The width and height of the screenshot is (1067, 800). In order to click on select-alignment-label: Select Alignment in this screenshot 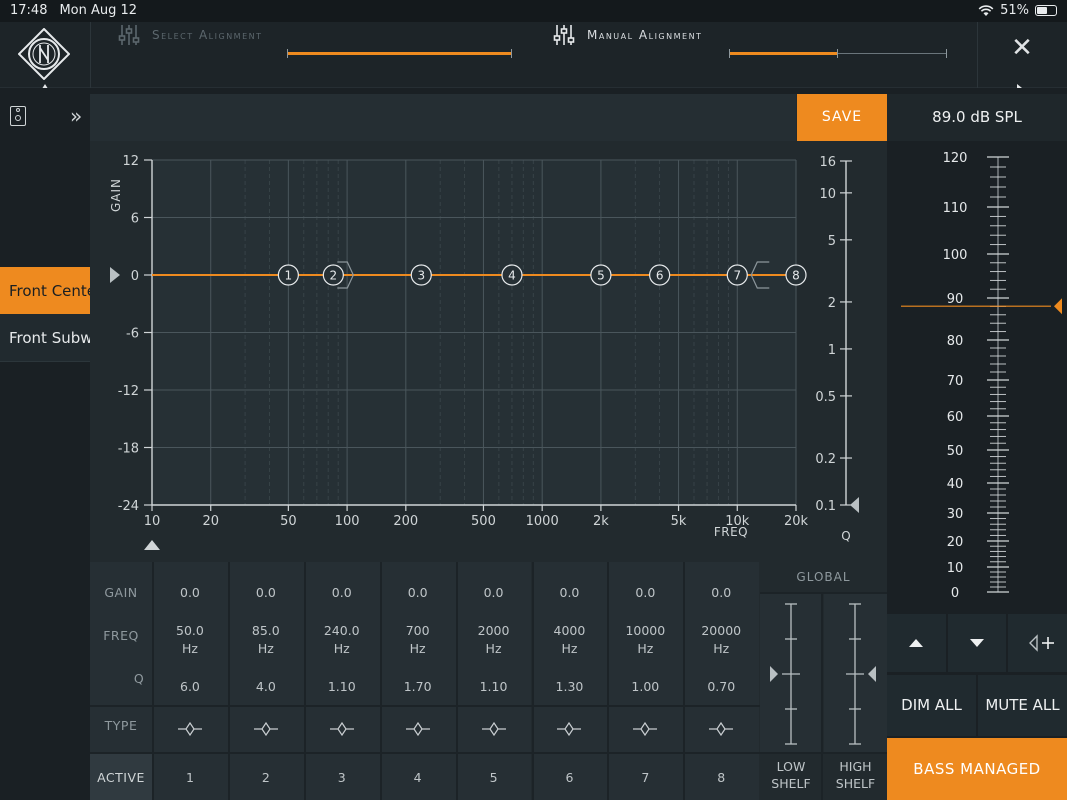, I will do `click(207, 35)`.